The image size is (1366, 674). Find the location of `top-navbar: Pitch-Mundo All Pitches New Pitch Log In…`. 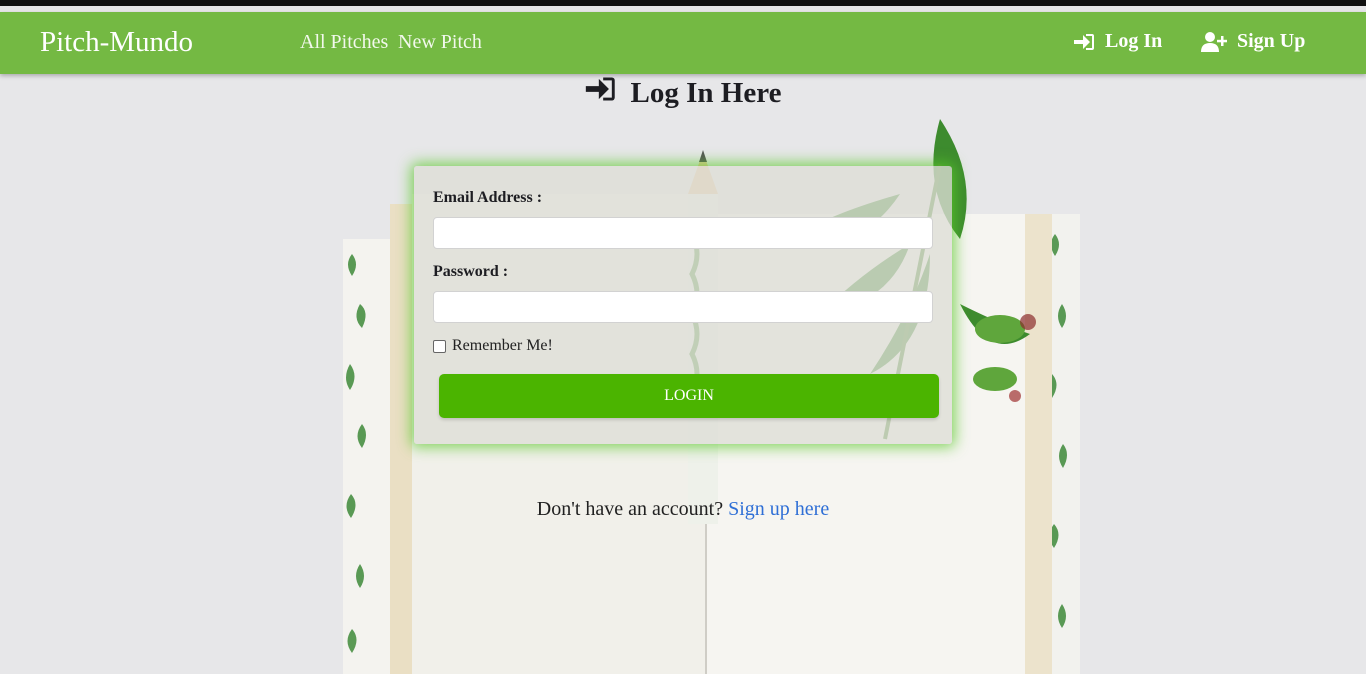

top-navbar: Pitch-Mundo All Pitches New Pitch Log In… is located at coordinates (683, 43).